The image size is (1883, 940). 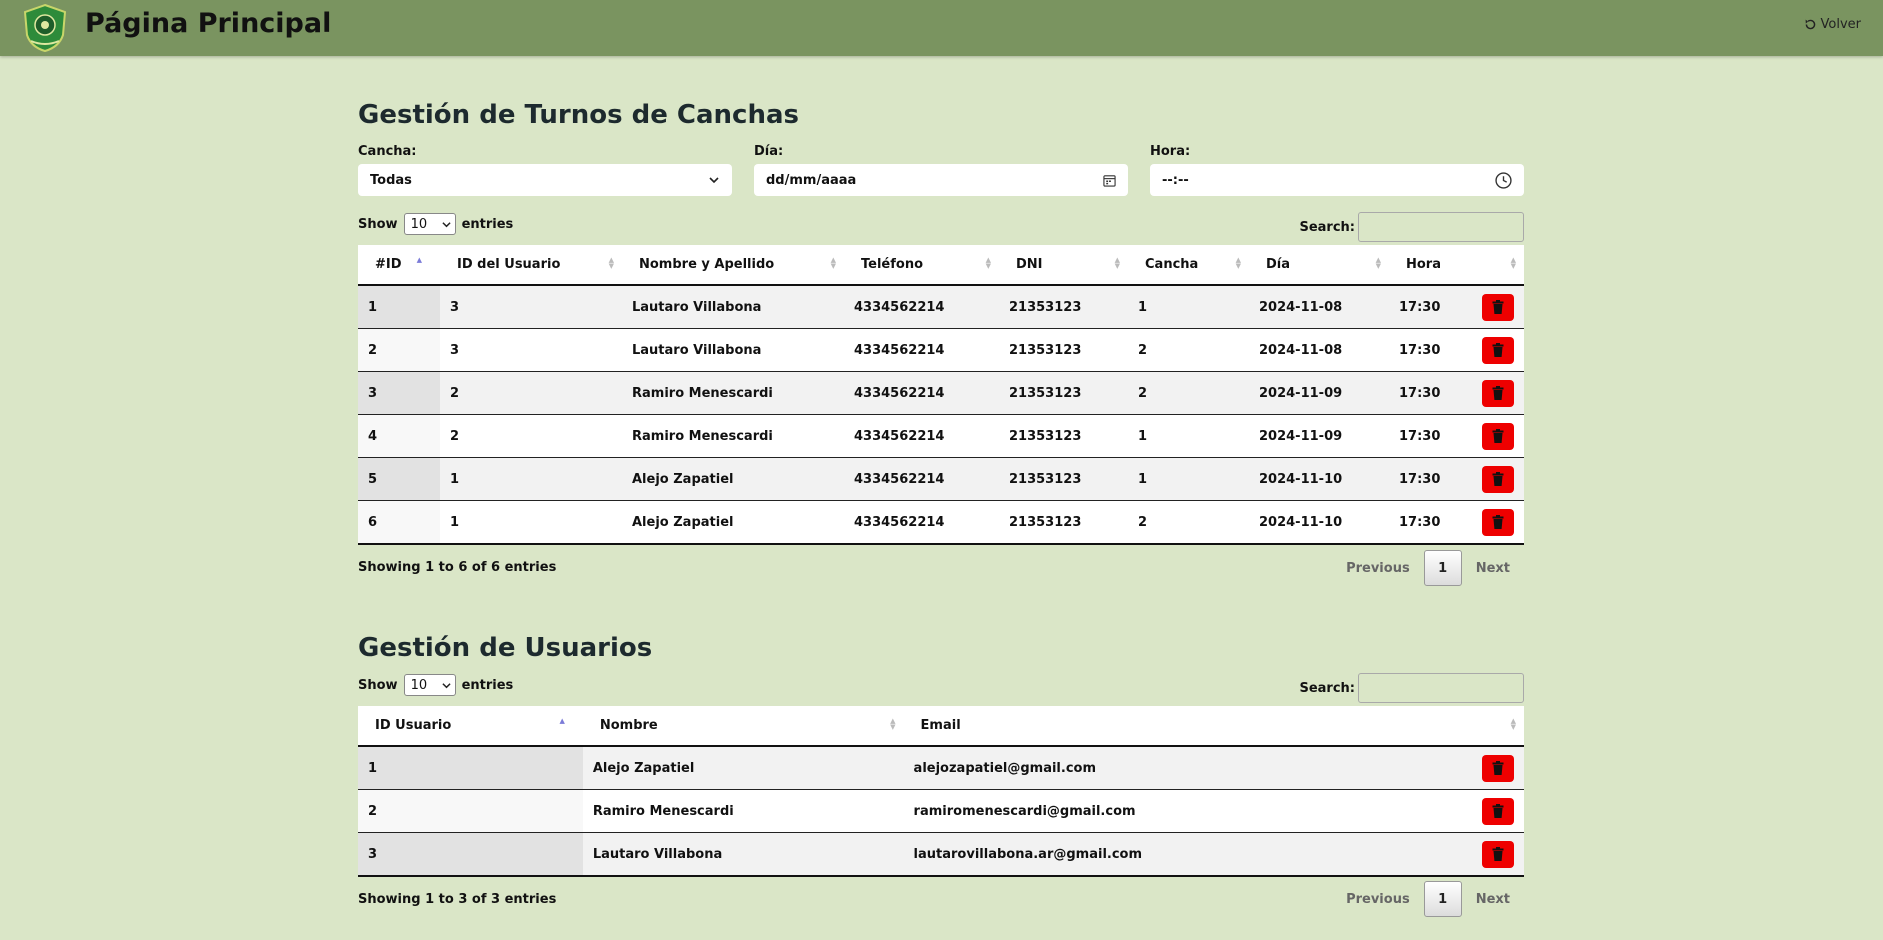 I want to click on clock-icon, so click(x=1503, y=180).